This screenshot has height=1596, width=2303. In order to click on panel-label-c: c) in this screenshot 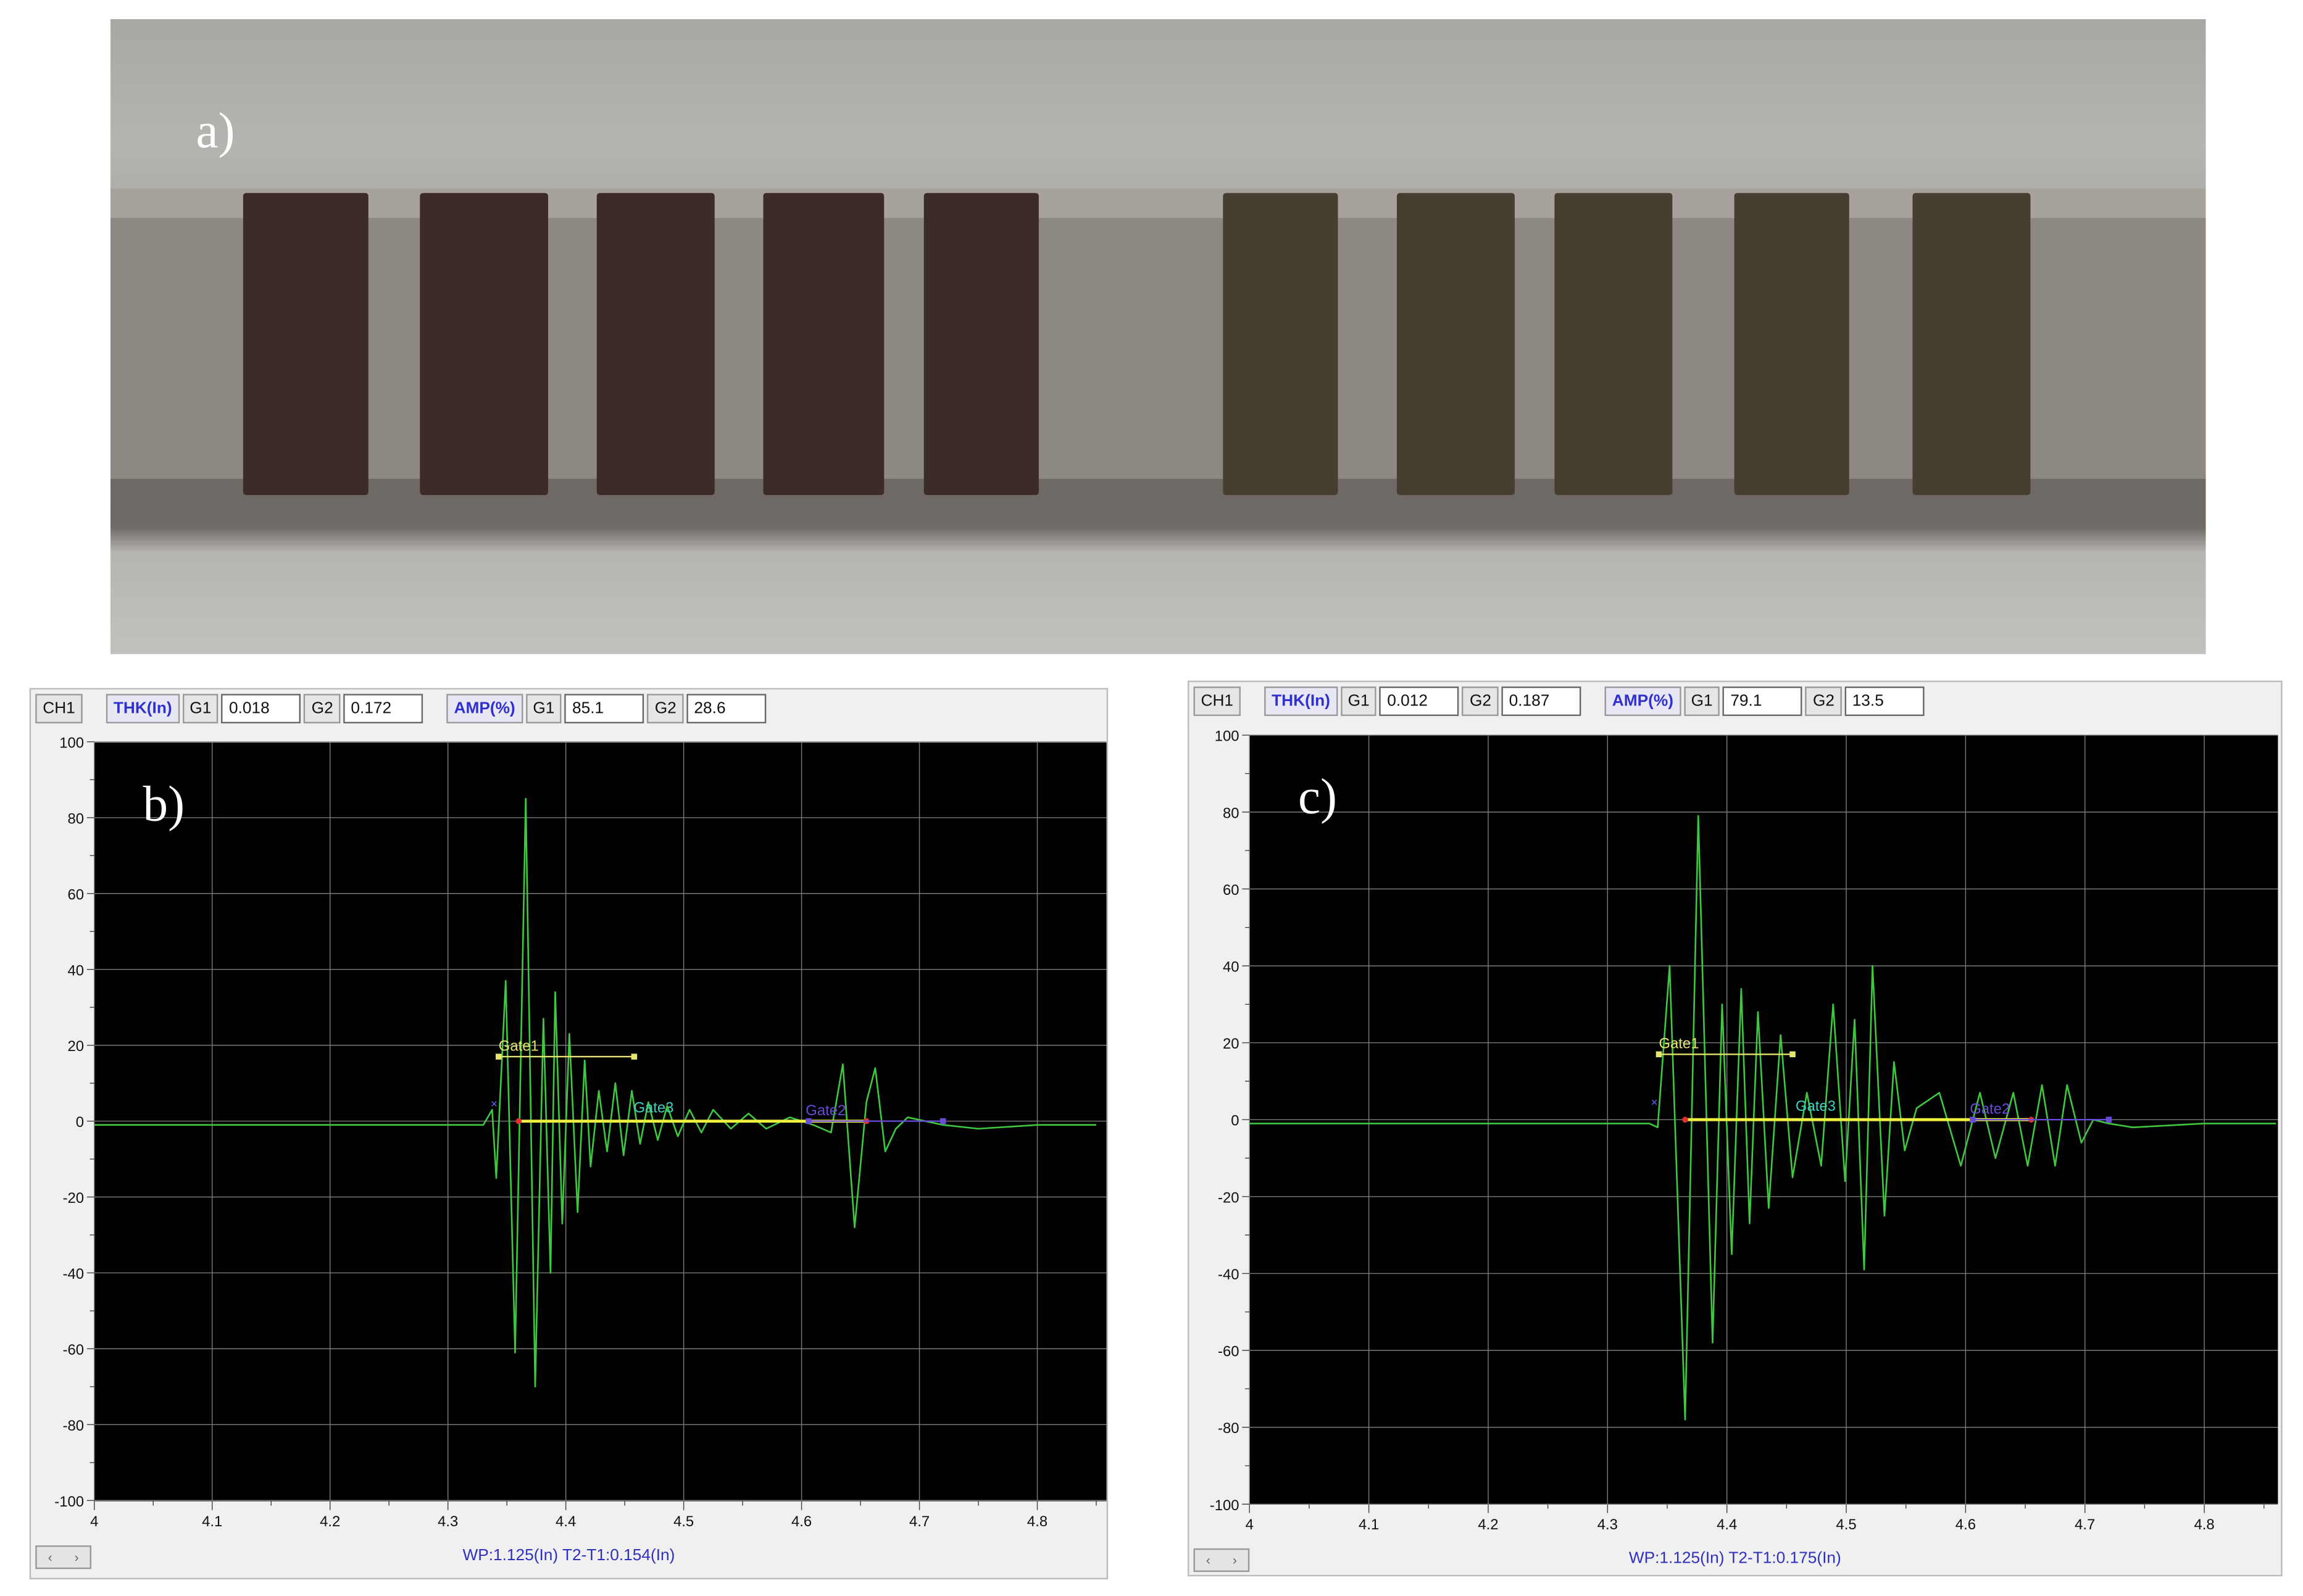, I will do `click(1318, 797)`.